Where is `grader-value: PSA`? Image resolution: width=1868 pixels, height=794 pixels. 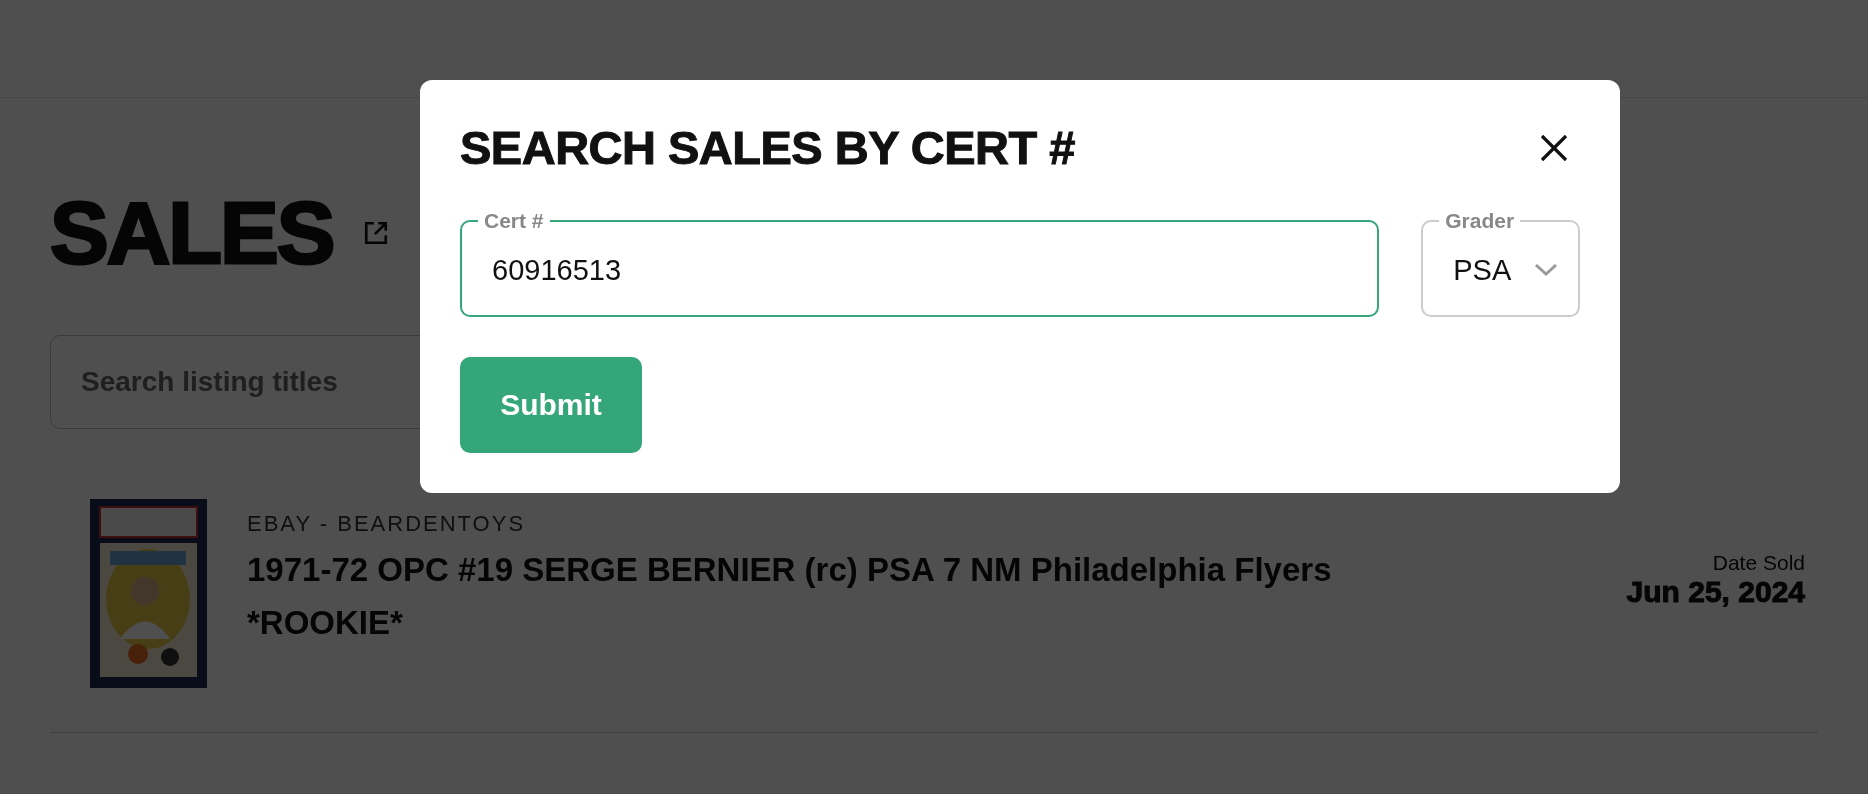 grader-value: PSA is located at coordinates (1482, 270).